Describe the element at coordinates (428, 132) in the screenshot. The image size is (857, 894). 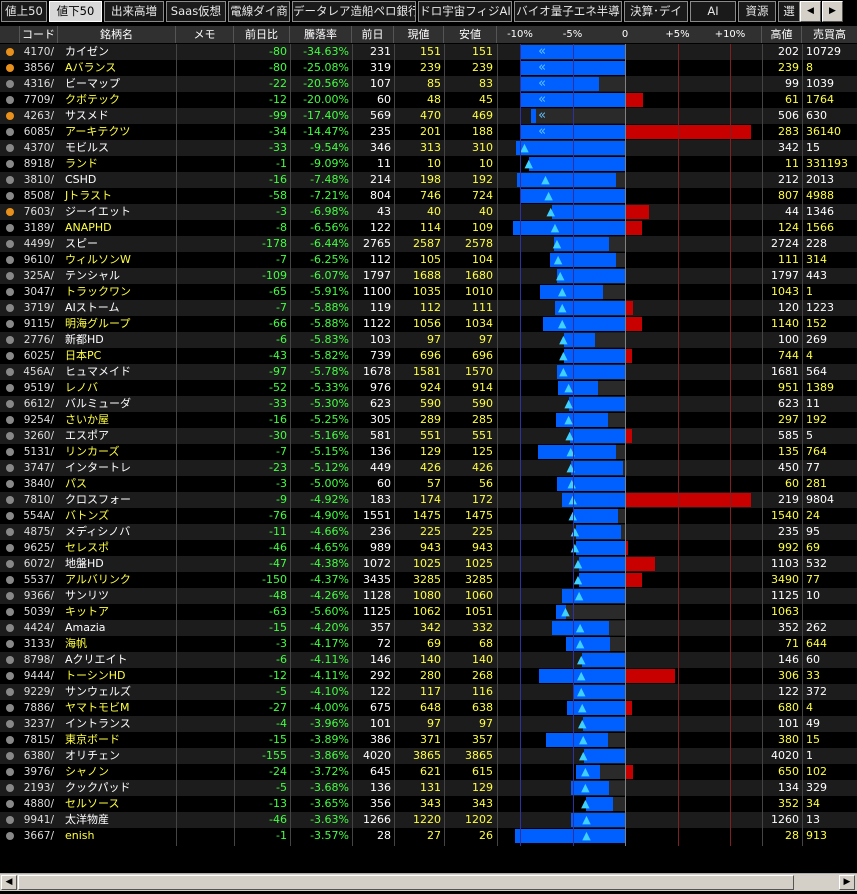
I see `table-row: 6085/アーキテクツ -34 -14.47% 235 201 188 « 283 36140` at that location.